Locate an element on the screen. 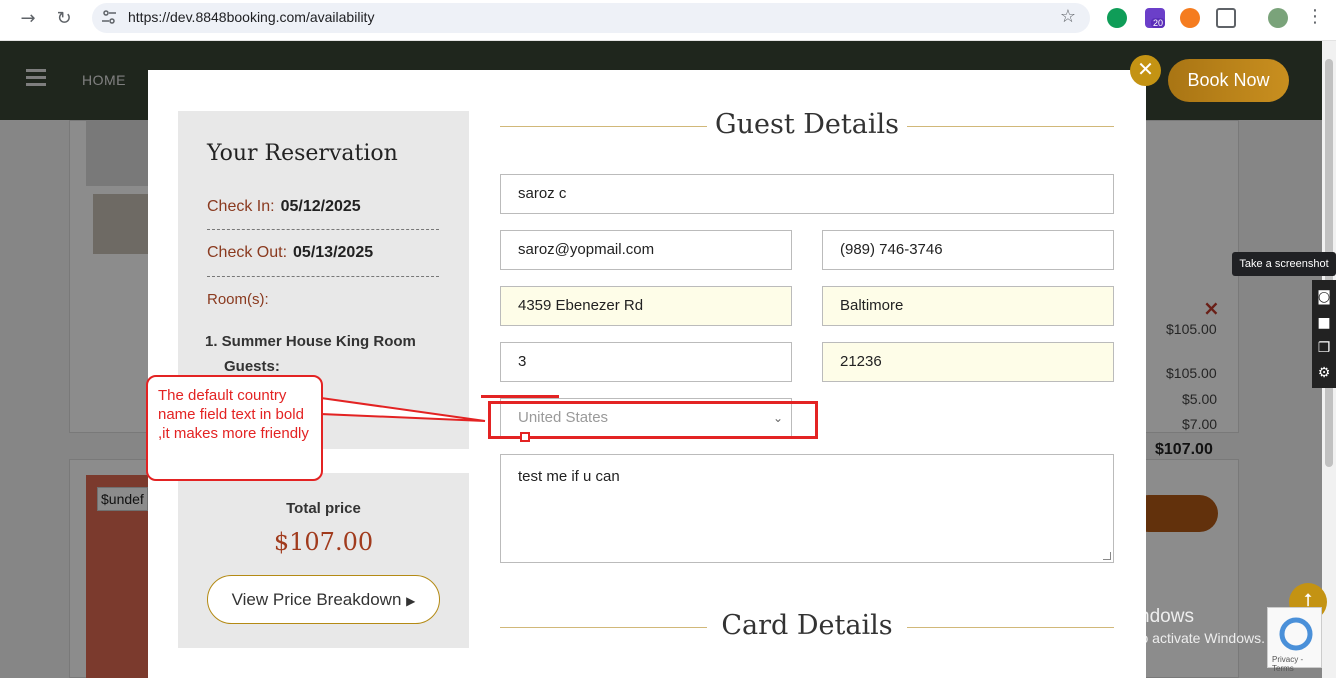 This screenshot has height=678, width=1336. annotation-highlight-box is located at coordinates (653, 420).